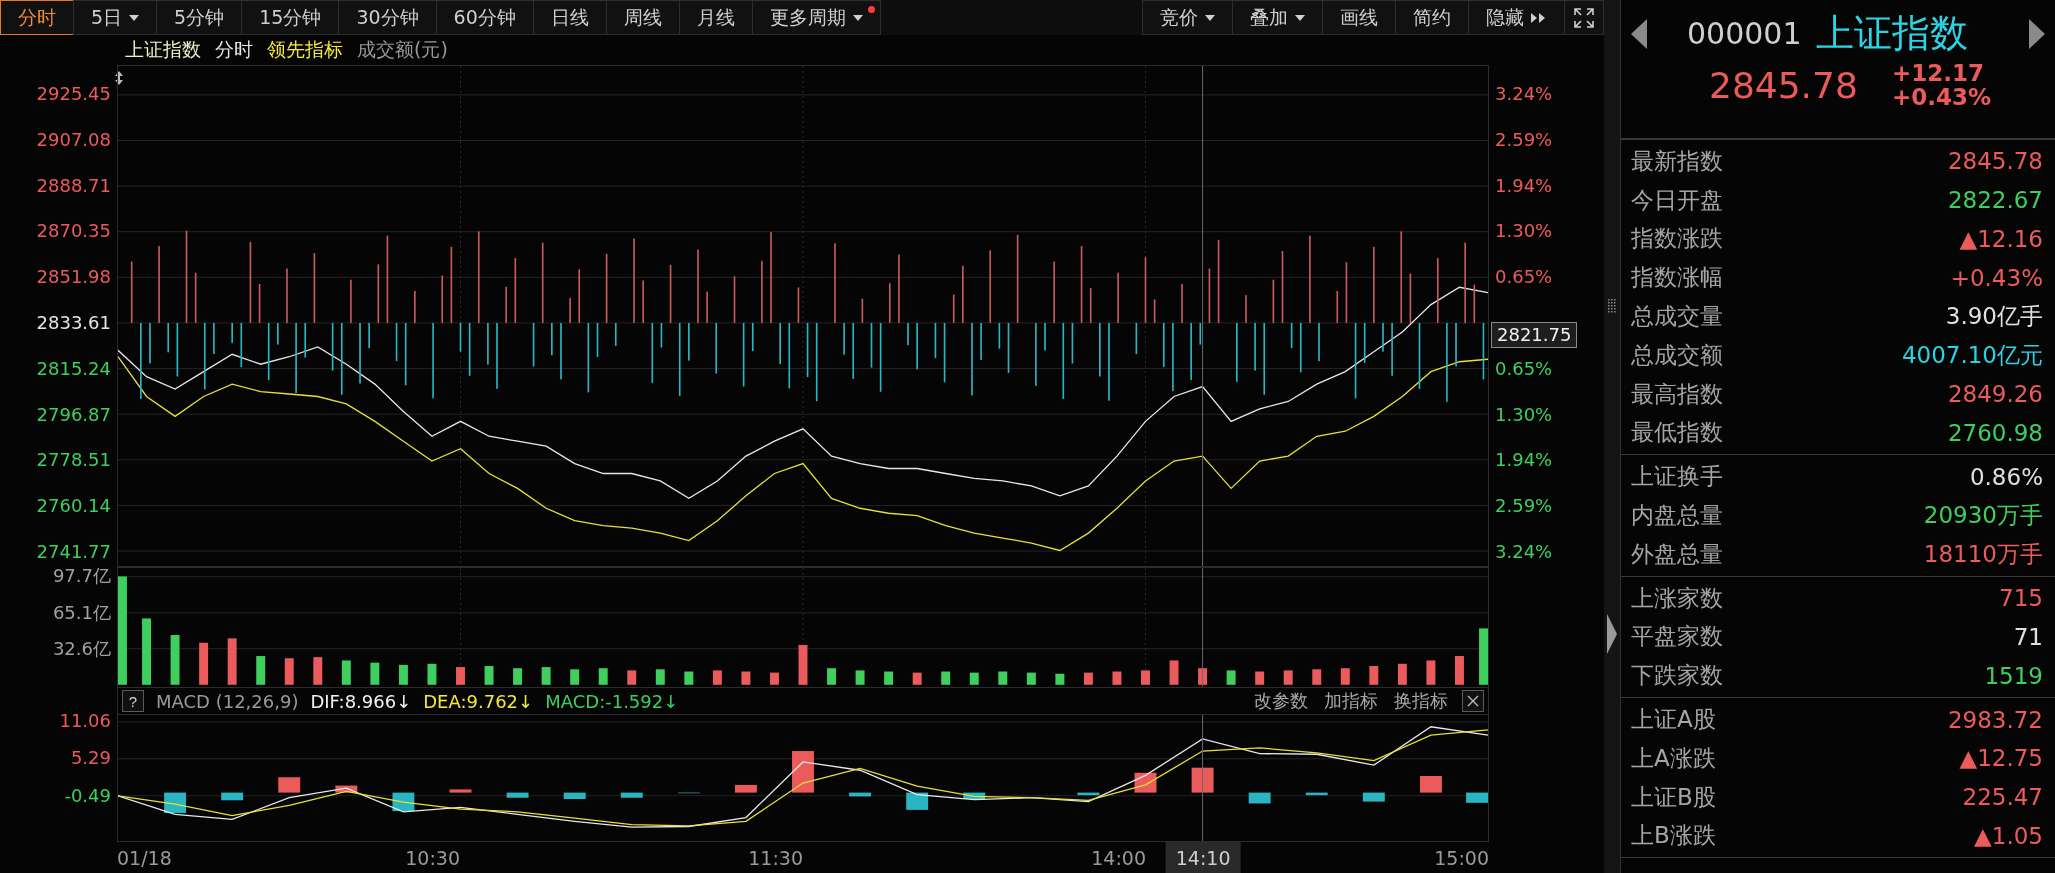  What do you see at coordinates (73, 552) in the screenshot?
I see `axis-label: 2741.77` at bounding box center [73, 552].